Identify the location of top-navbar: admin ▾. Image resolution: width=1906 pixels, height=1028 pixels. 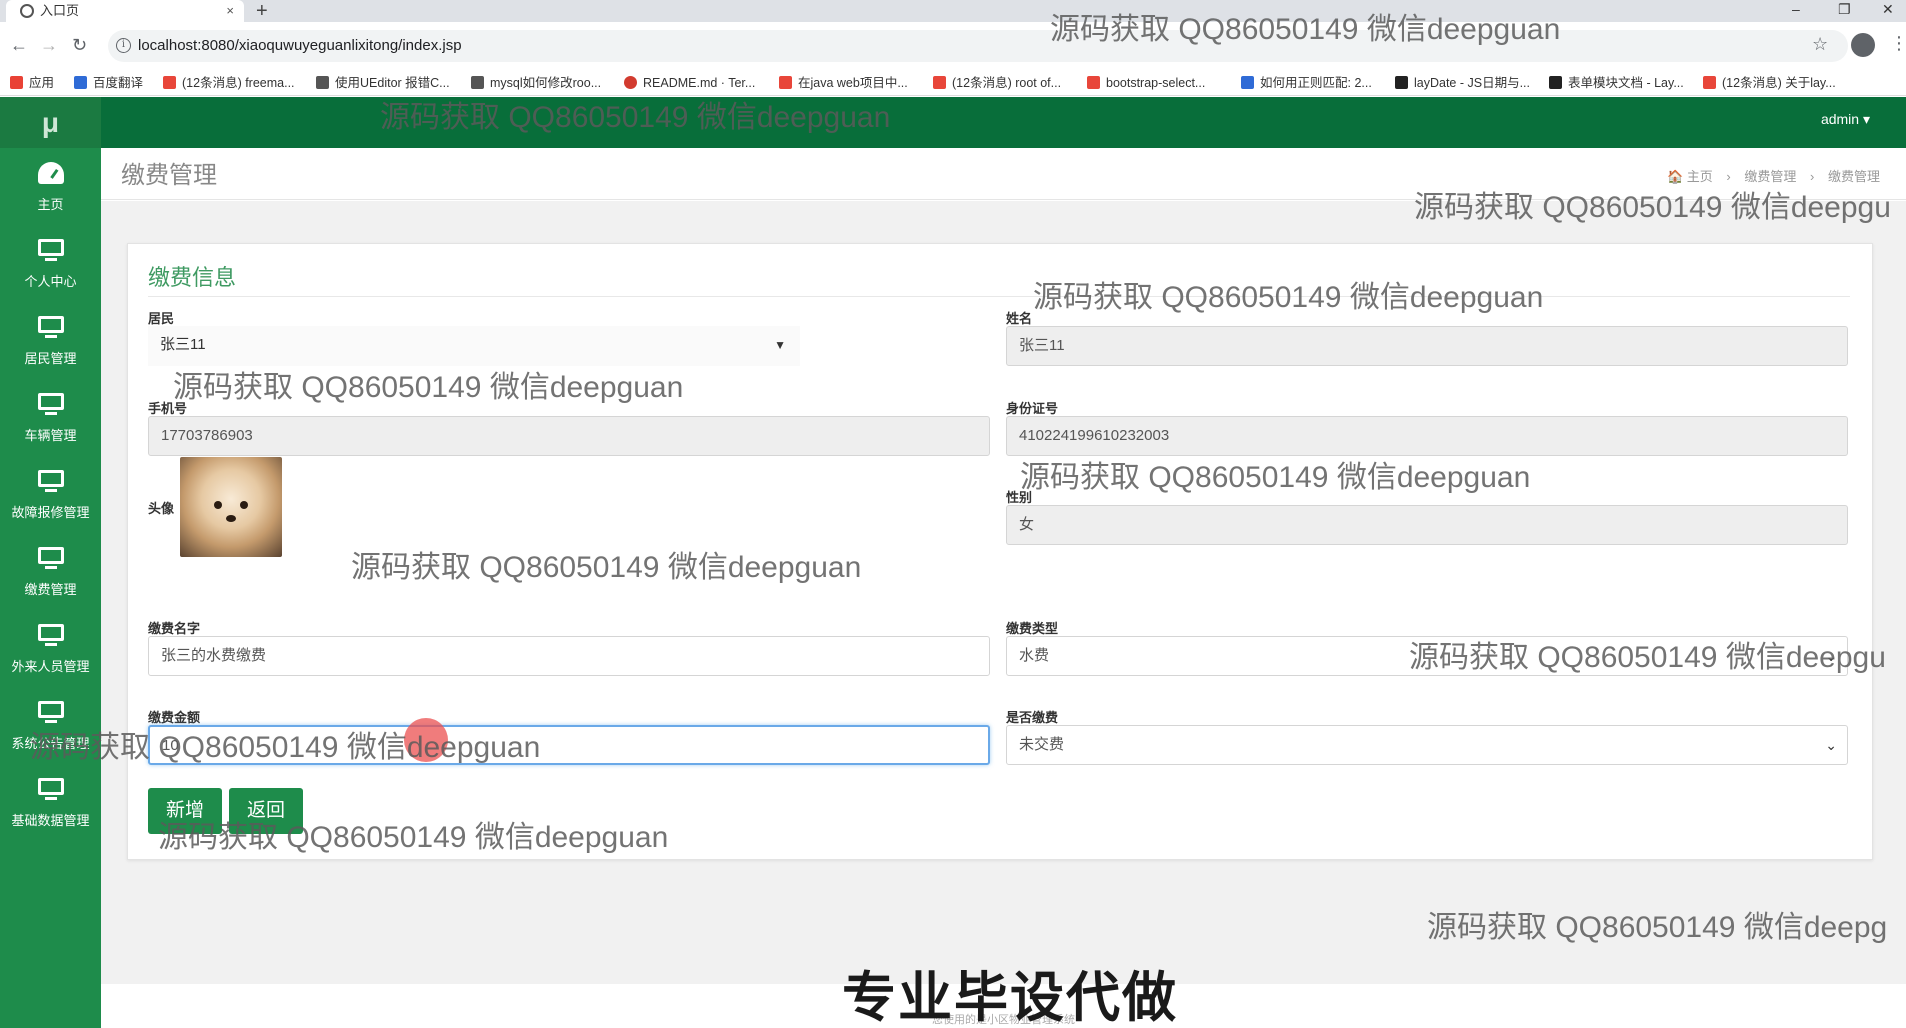
(1003, 122).